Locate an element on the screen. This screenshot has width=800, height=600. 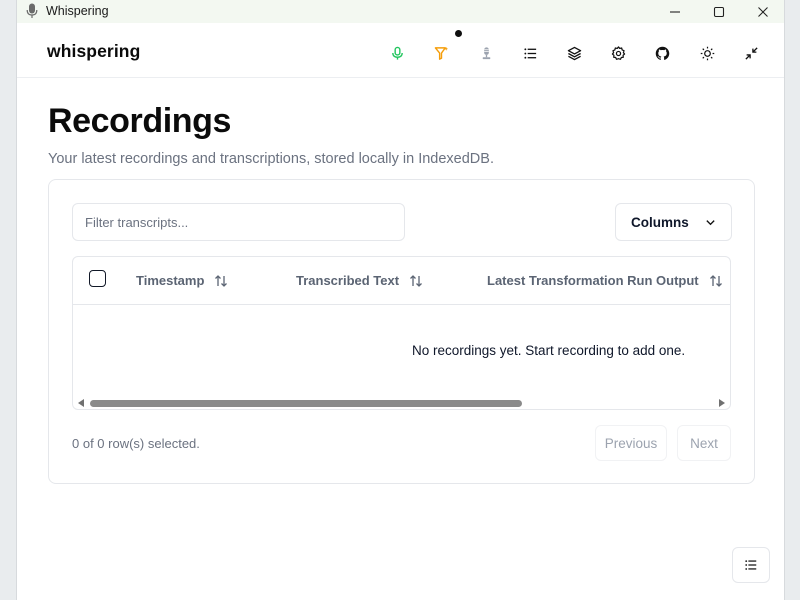
scrollbar-thumb is located at coordinates (306, 403).